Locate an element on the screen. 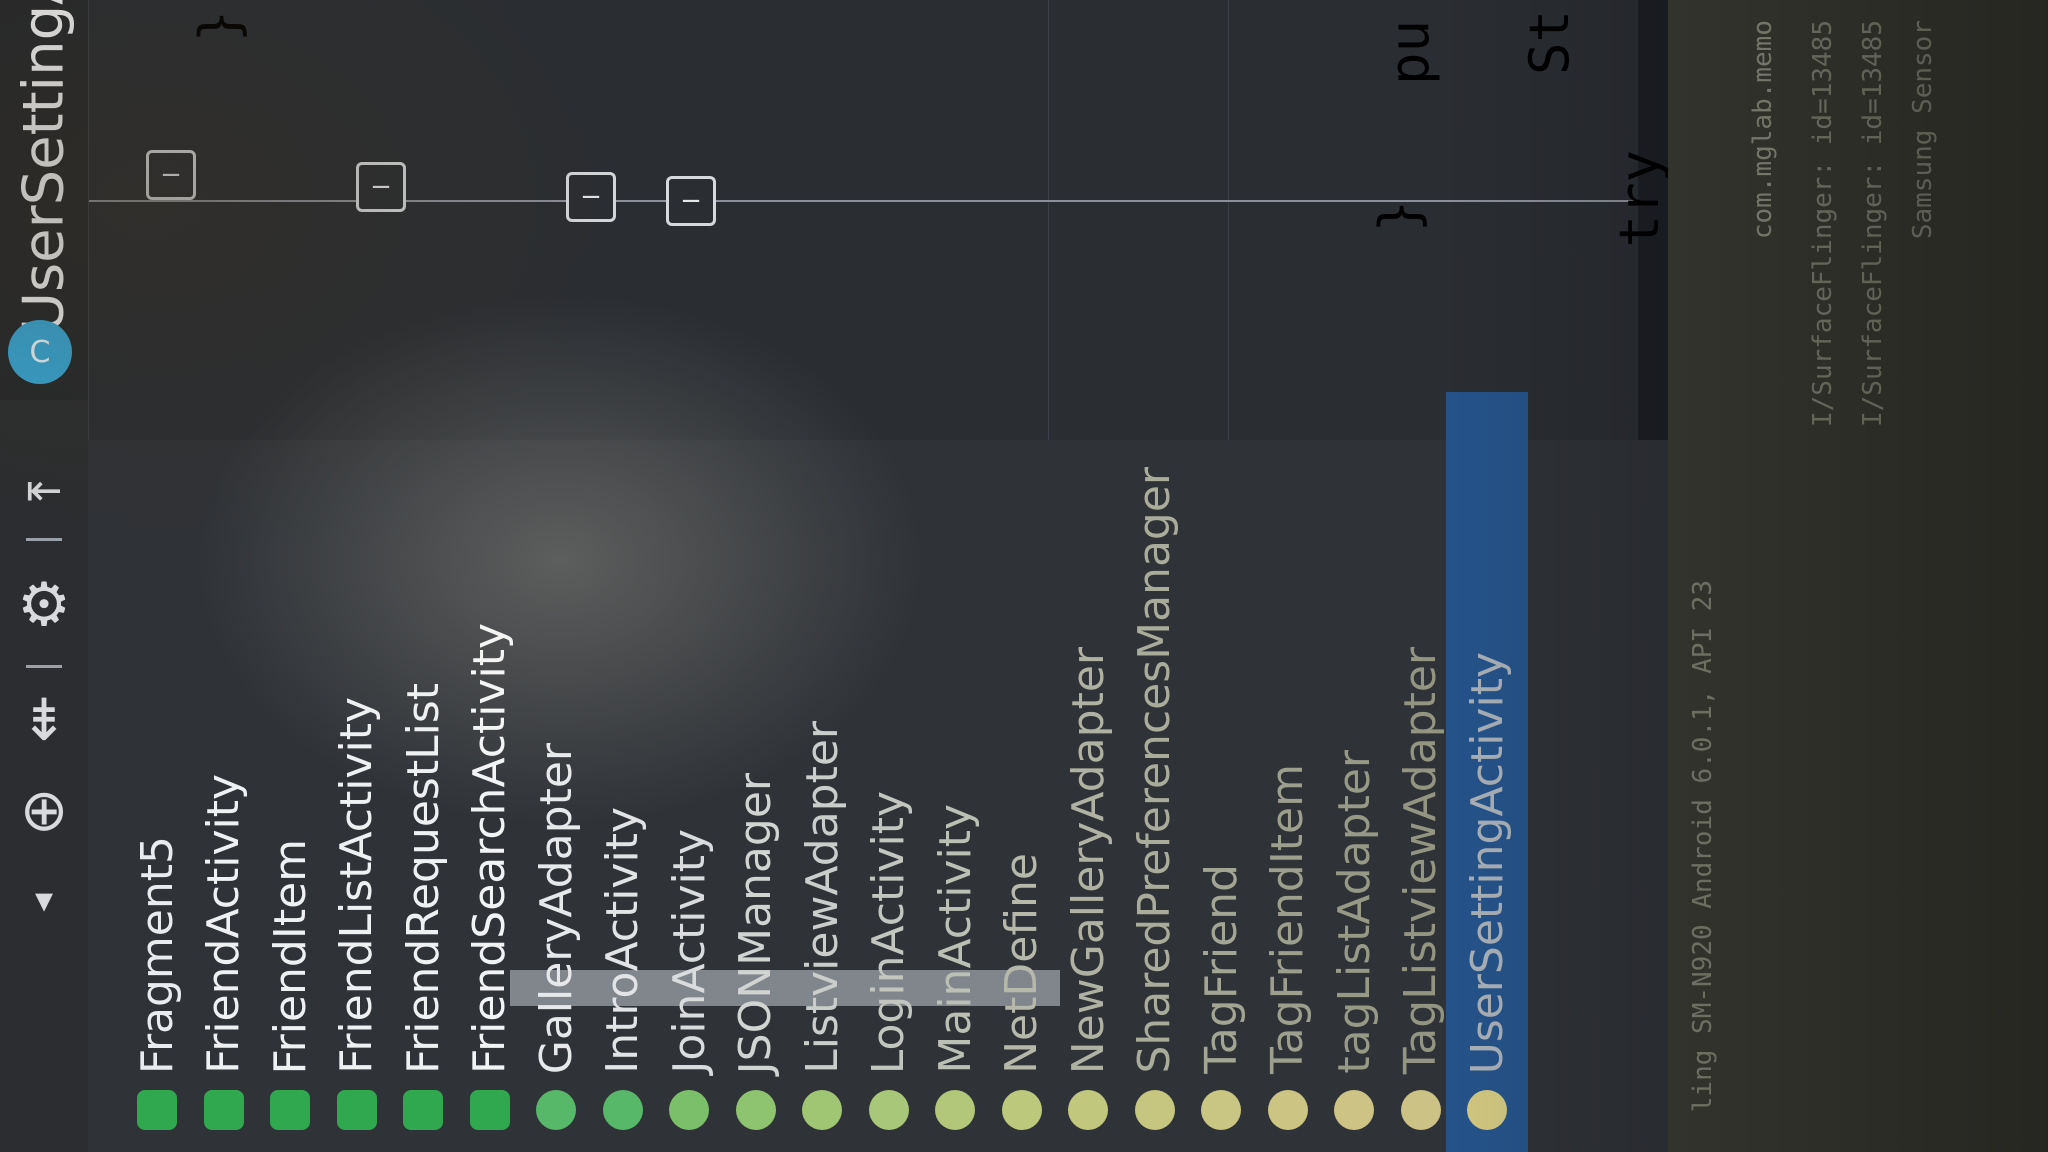 This screenshot has width=2048, height=1152. tree-item-label: JoinActivity is located at coordinates (689, 951).